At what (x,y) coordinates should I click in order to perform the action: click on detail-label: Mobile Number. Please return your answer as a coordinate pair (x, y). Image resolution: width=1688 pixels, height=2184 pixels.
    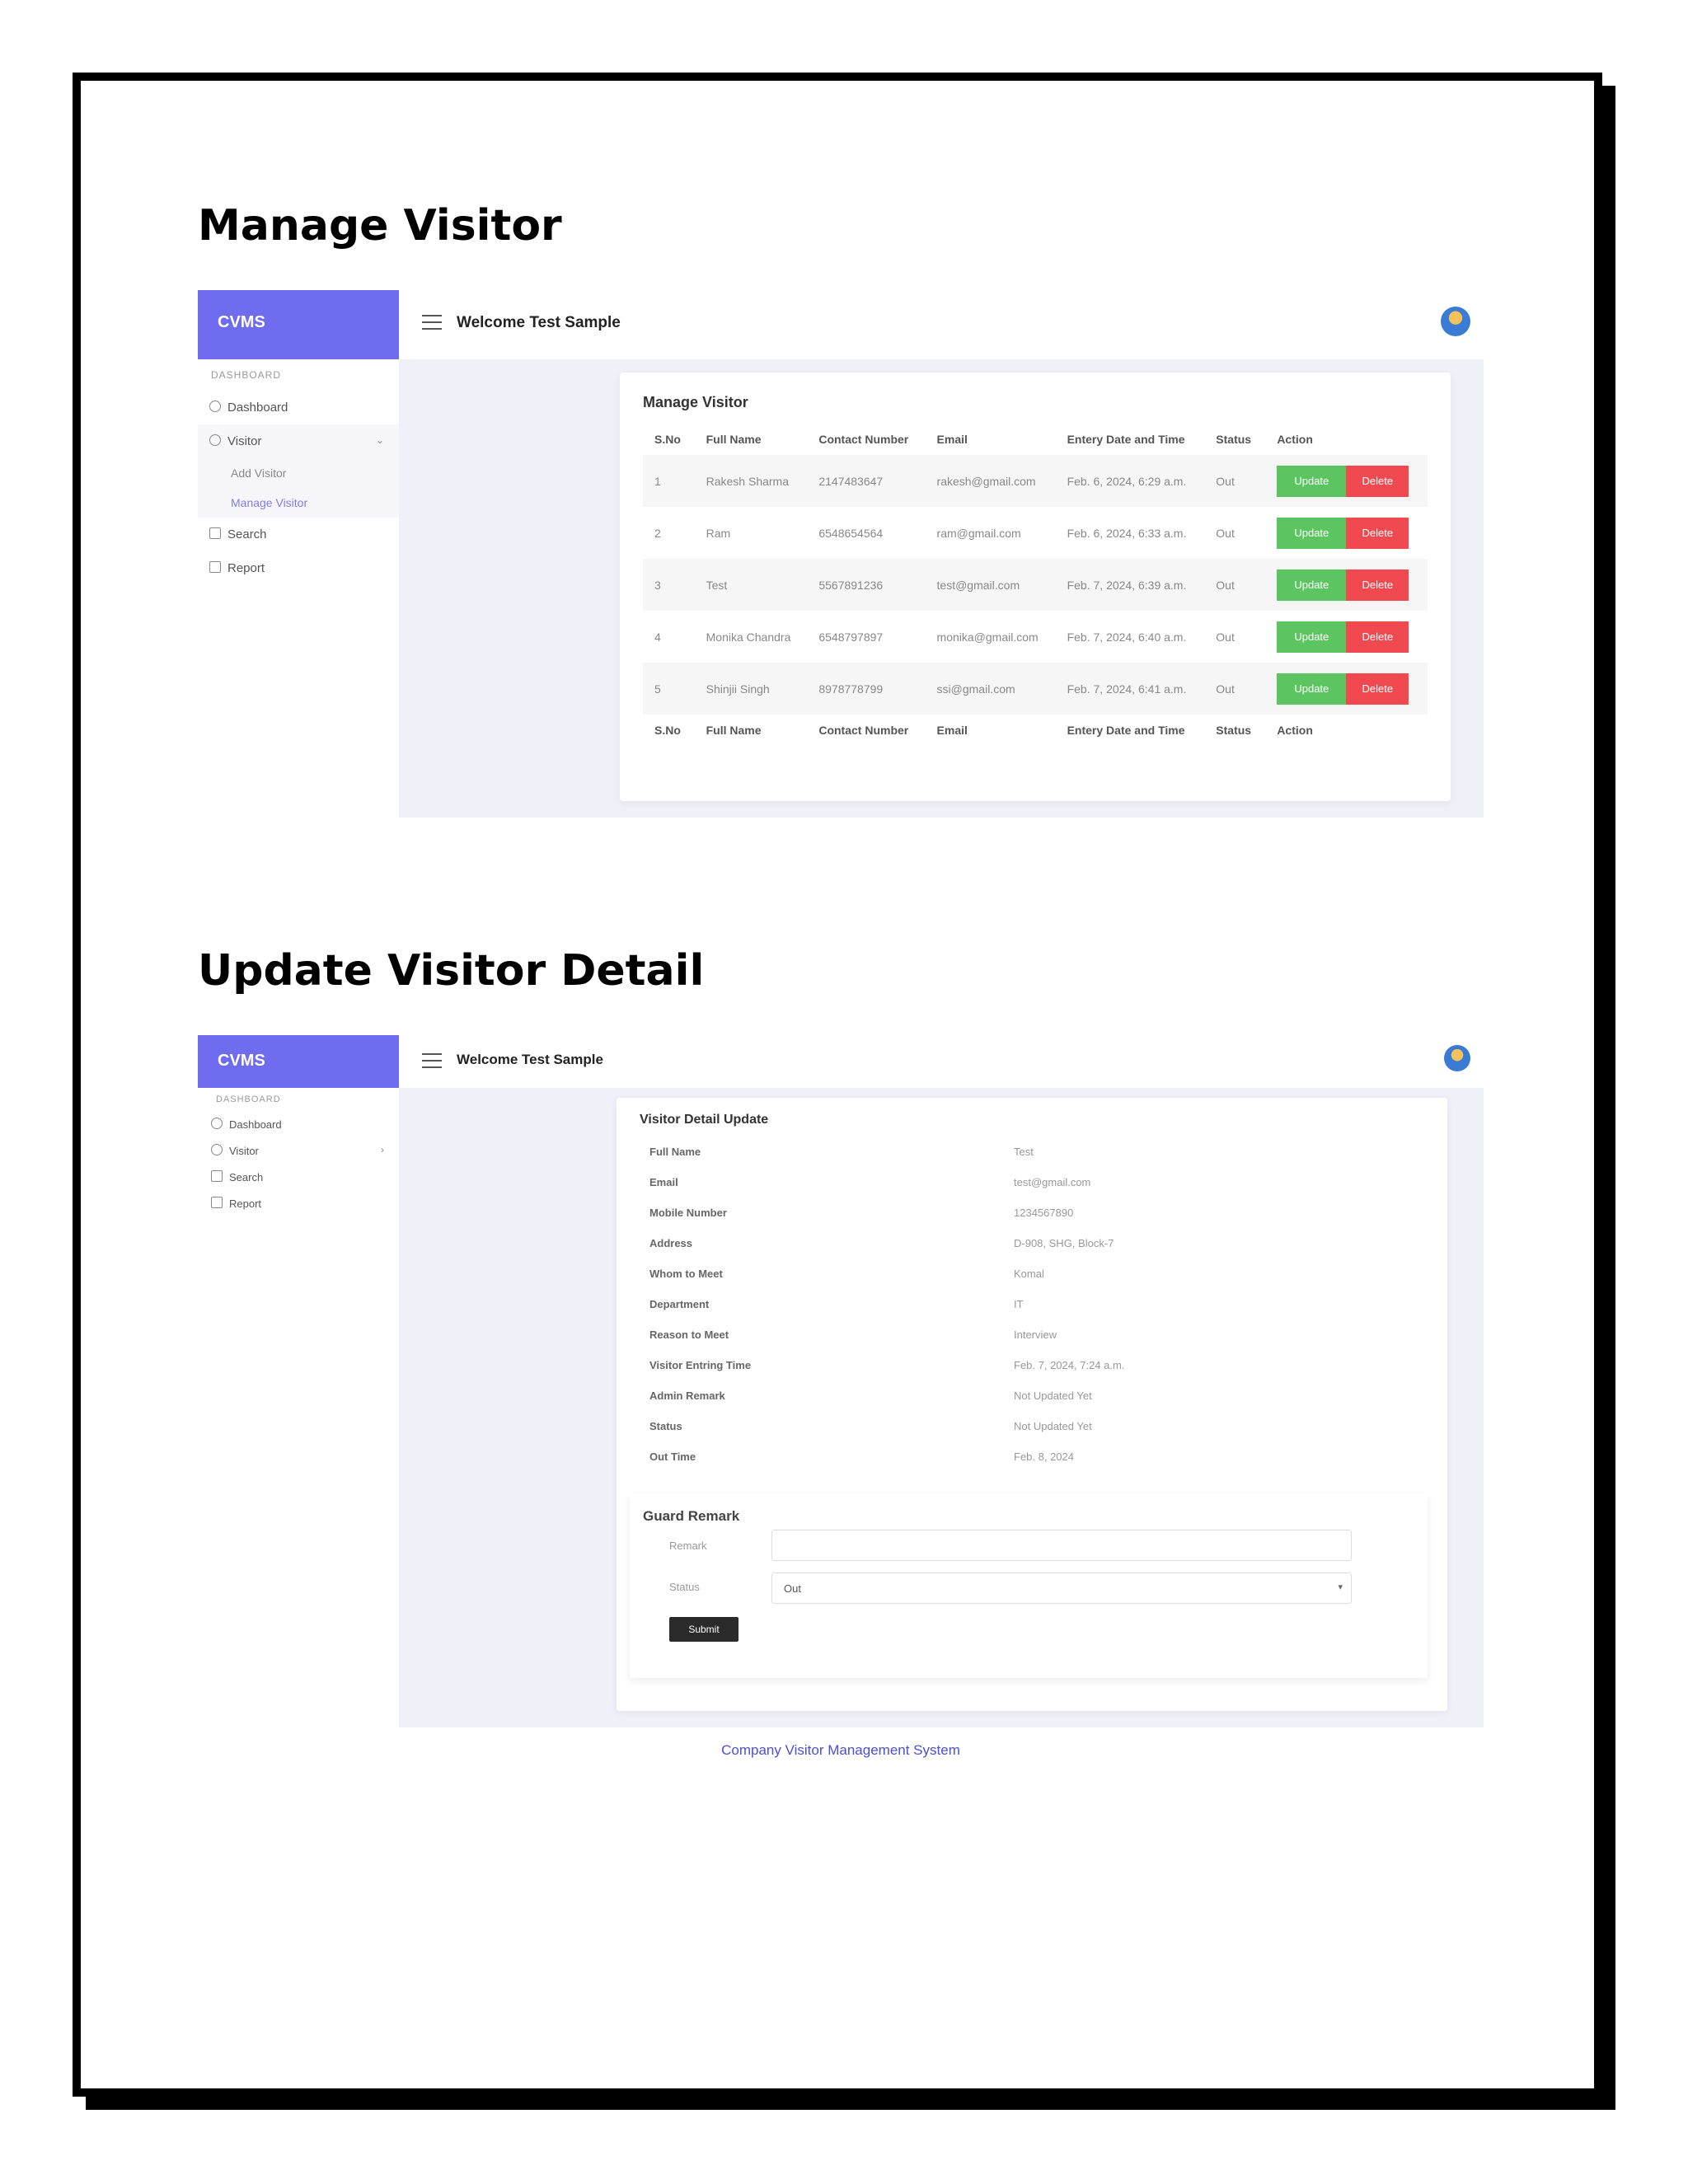
    Looking at the image, I should click on (688, 1213).